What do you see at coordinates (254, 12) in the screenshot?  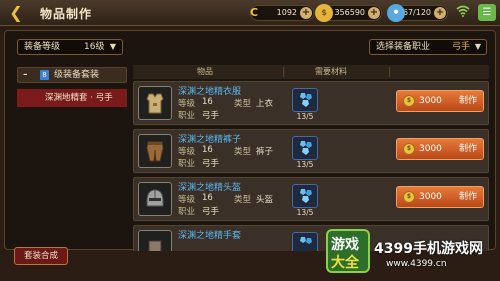 I see `coin-c-icon: C` at bounding box center [254, 12].